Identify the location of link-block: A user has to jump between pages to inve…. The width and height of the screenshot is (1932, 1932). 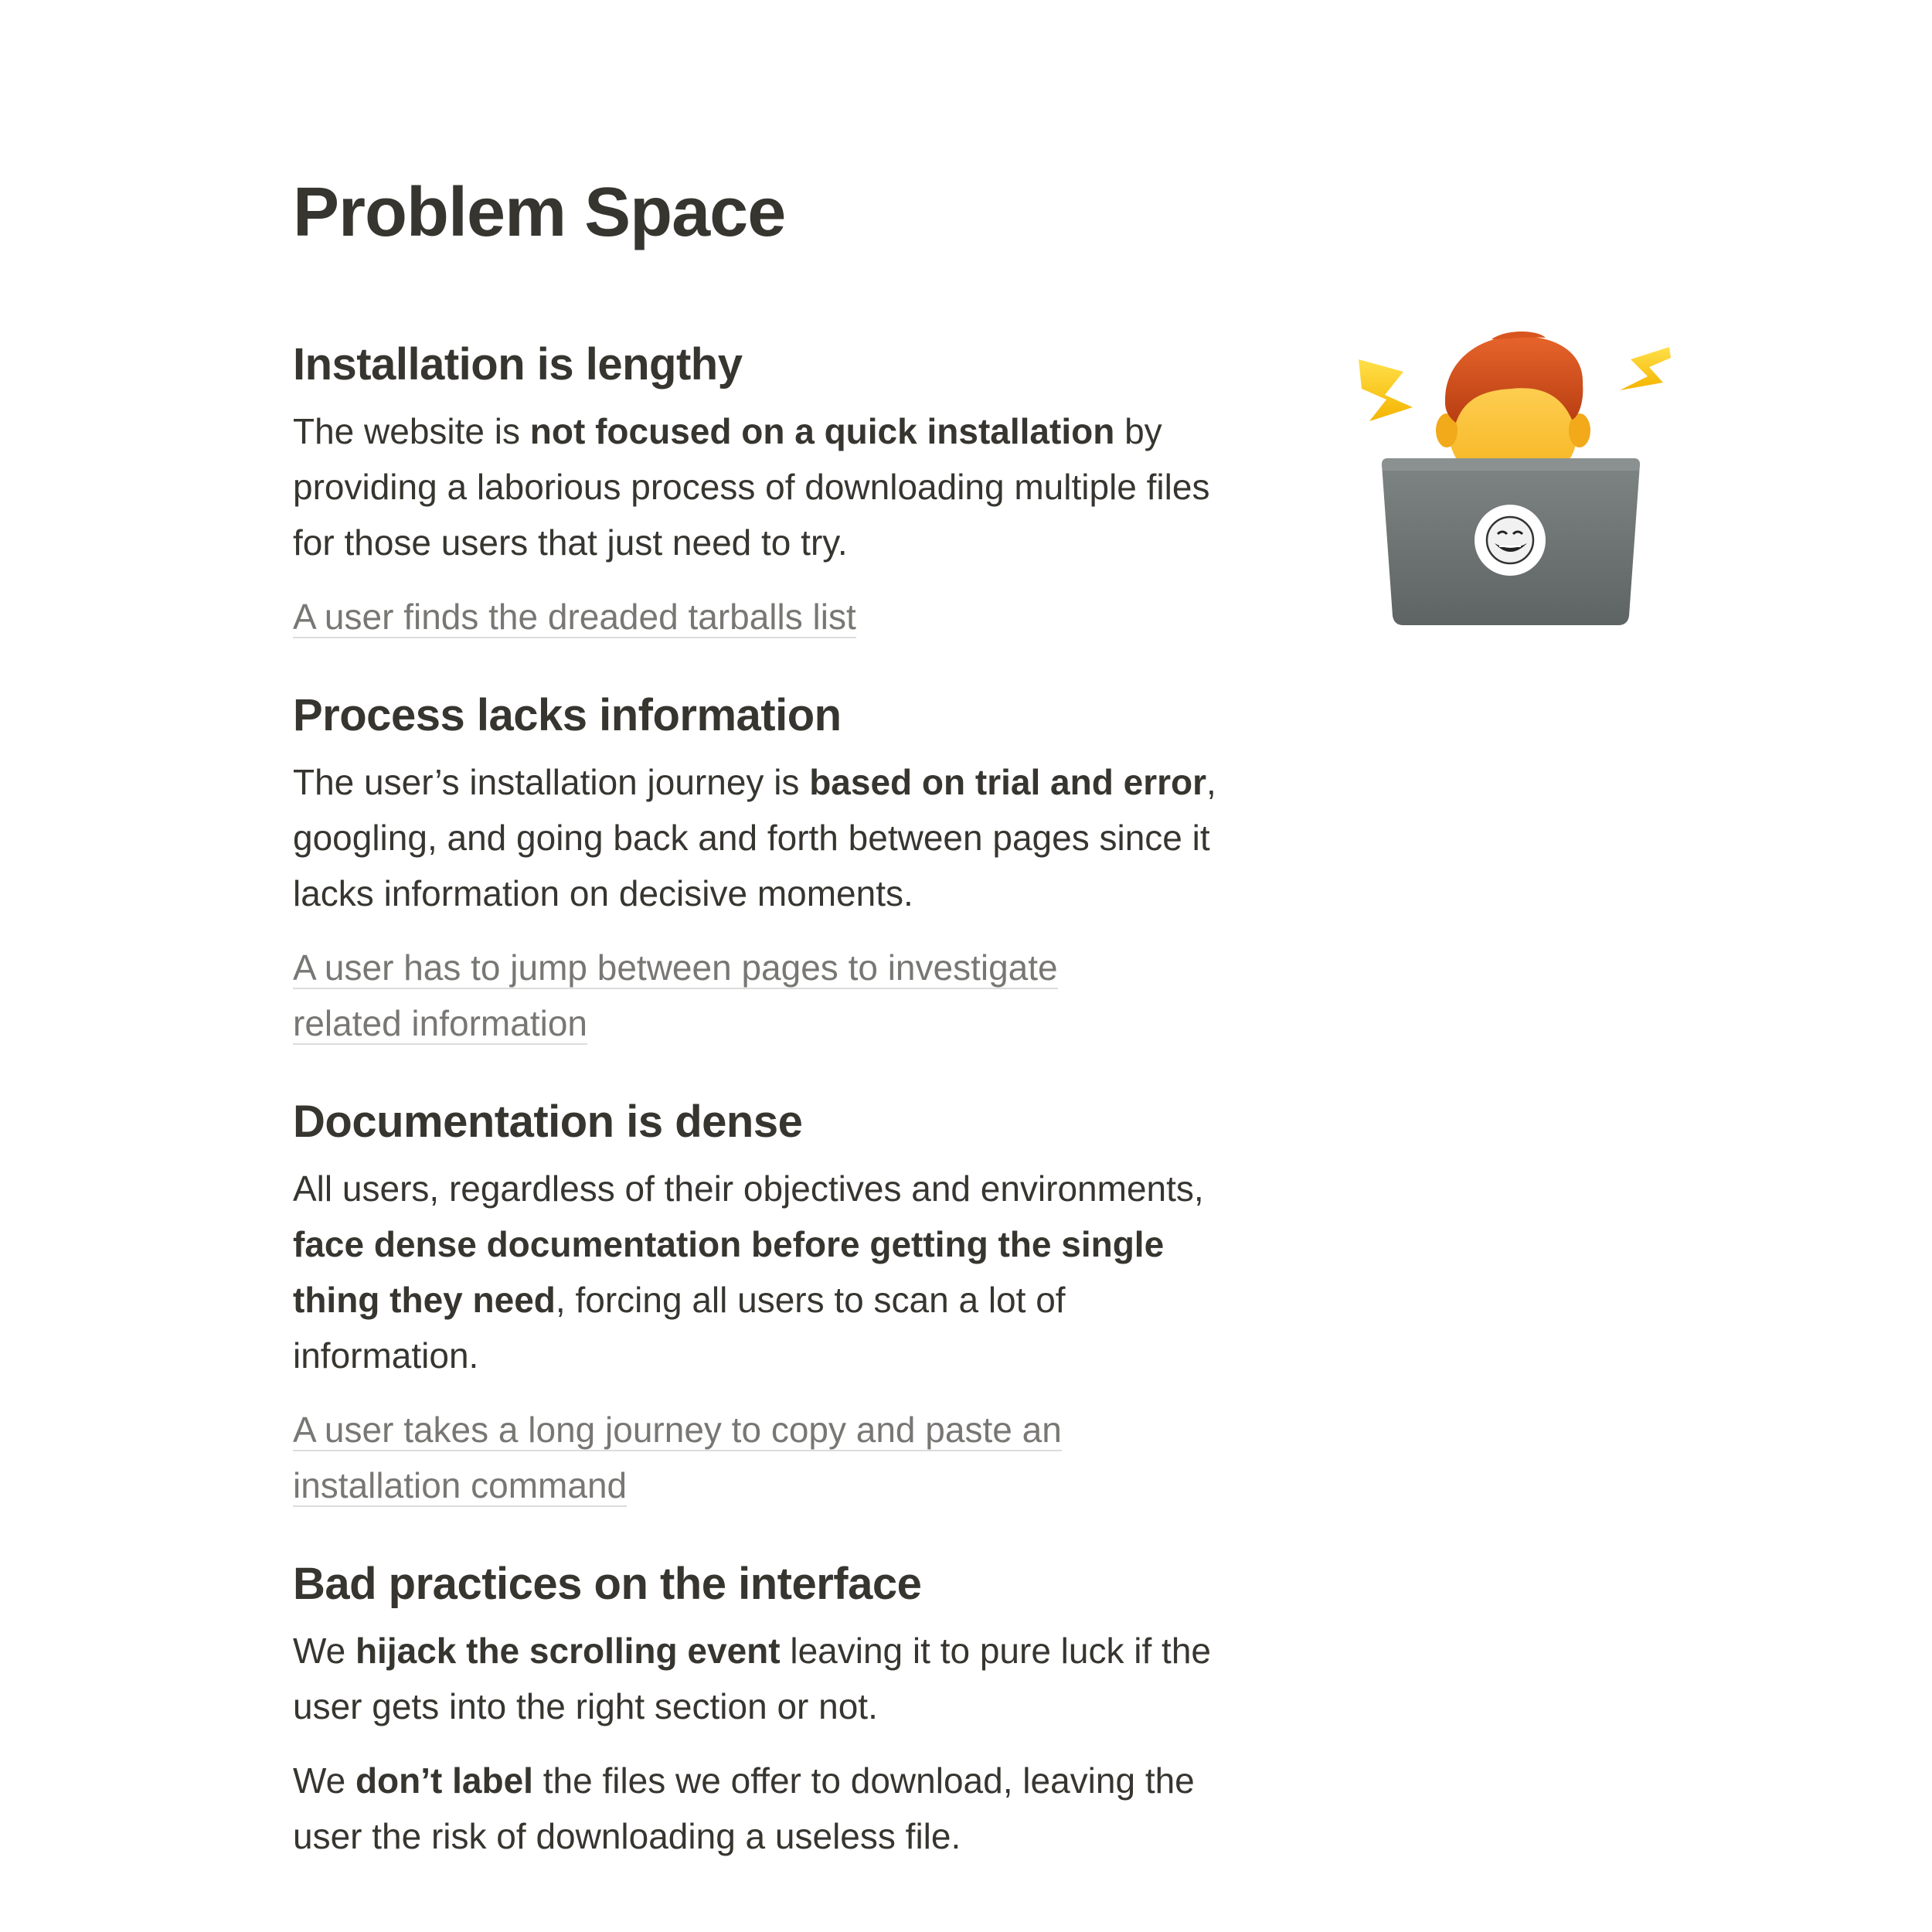
(710, 996).